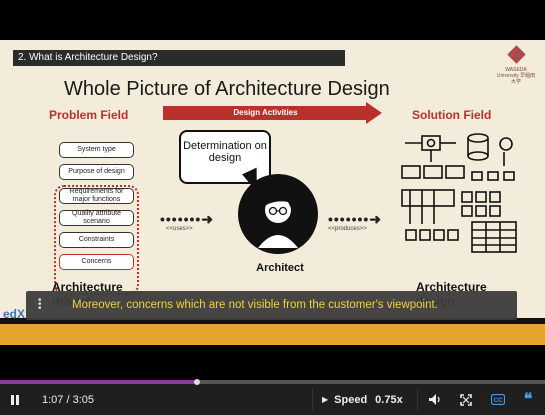 The image size is (545, 415). I want to click on logo-diamond-icon, so click(516, 54).